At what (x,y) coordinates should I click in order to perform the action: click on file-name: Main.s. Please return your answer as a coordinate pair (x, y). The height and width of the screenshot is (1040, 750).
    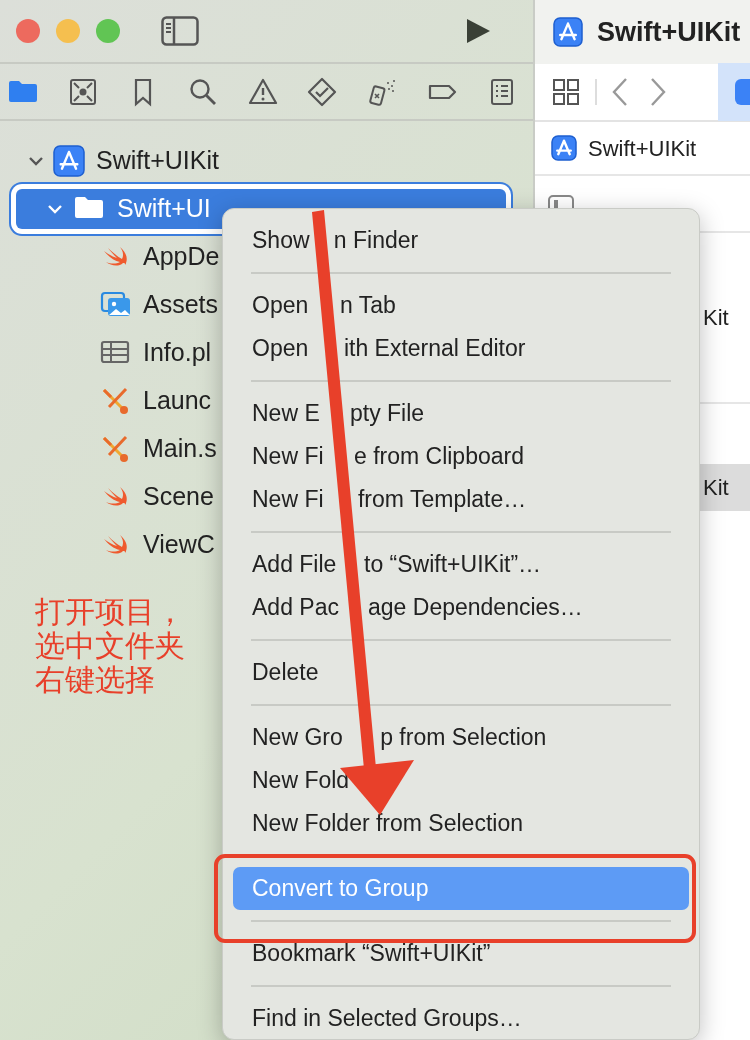
    Looking at the image, I should click on (180, 449).